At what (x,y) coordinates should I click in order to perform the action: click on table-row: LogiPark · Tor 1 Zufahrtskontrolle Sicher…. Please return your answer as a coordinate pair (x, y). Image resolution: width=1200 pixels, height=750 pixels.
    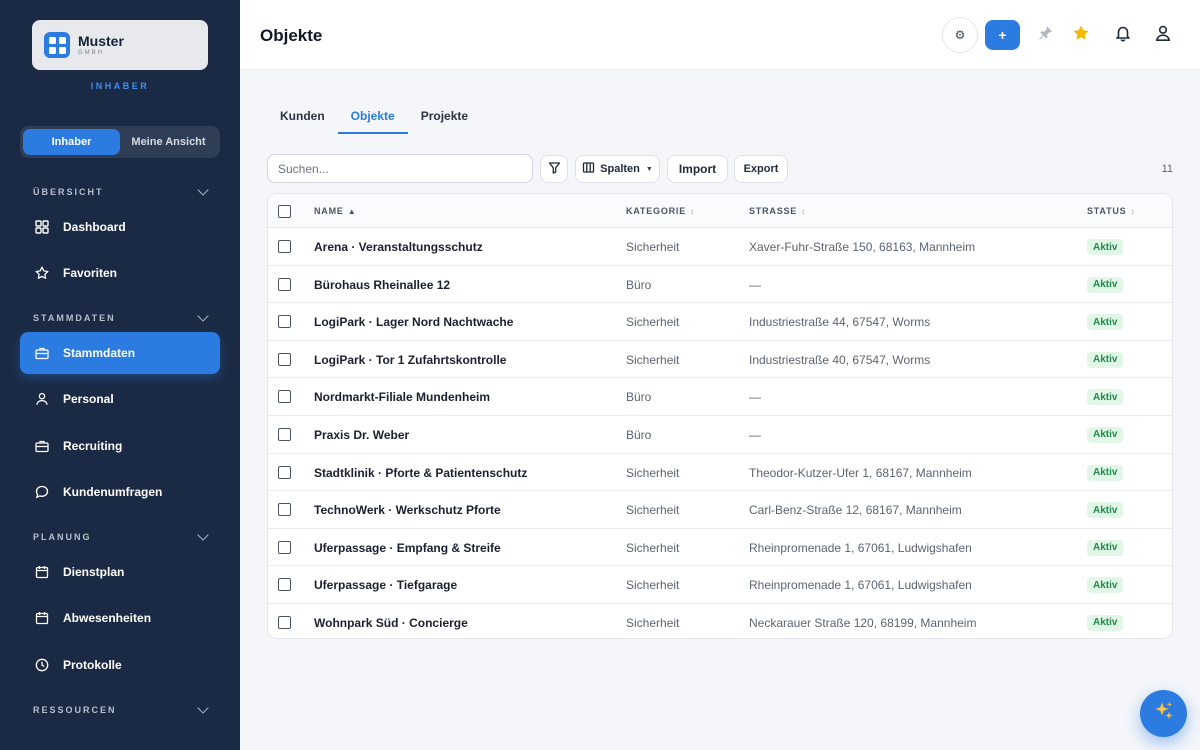
    Looking at the image, I should click on (720, 360).